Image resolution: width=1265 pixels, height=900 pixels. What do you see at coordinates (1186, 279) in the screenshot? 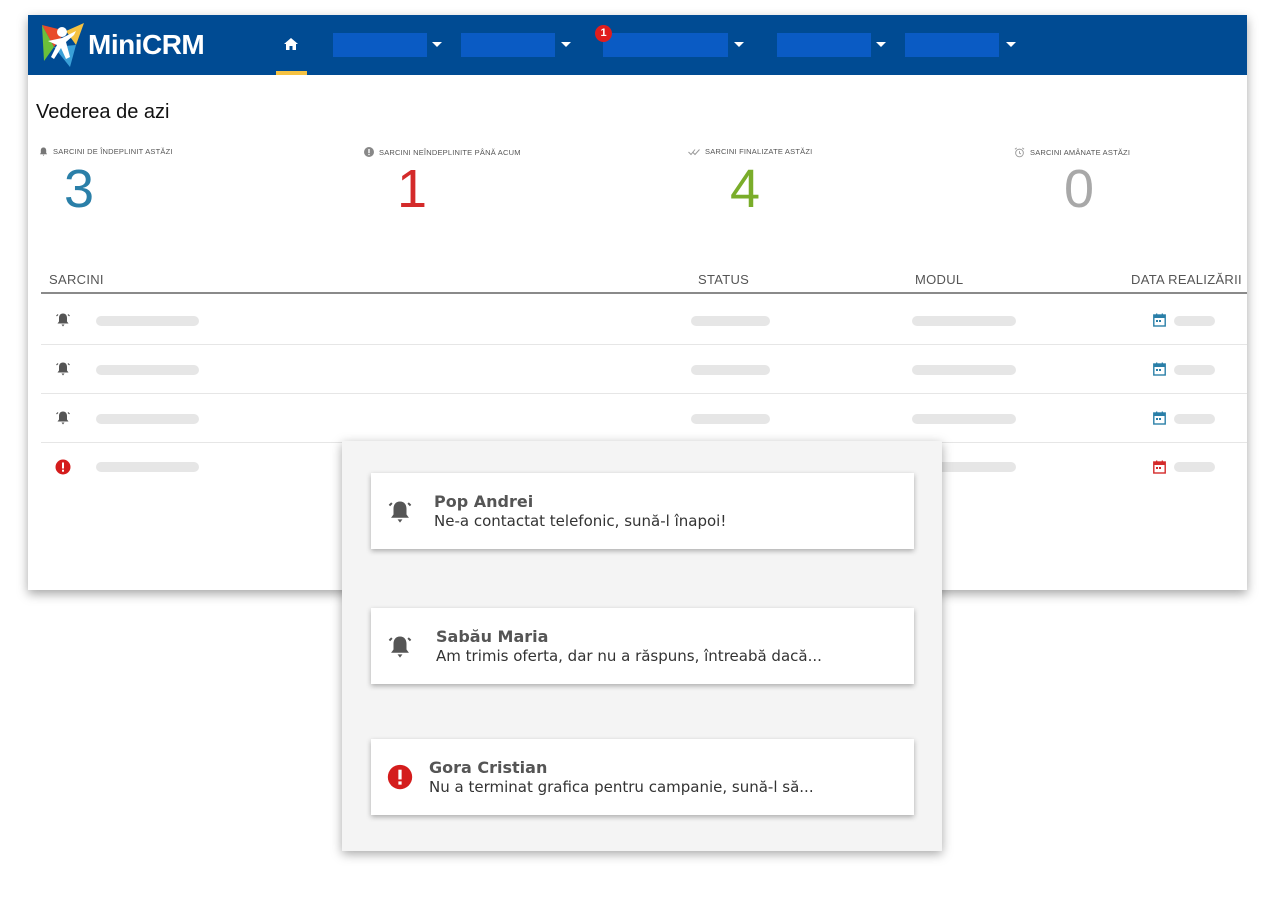
I see `column-header-due-date: DATA REALIZĂRII` at bounding box center [1186, 279].